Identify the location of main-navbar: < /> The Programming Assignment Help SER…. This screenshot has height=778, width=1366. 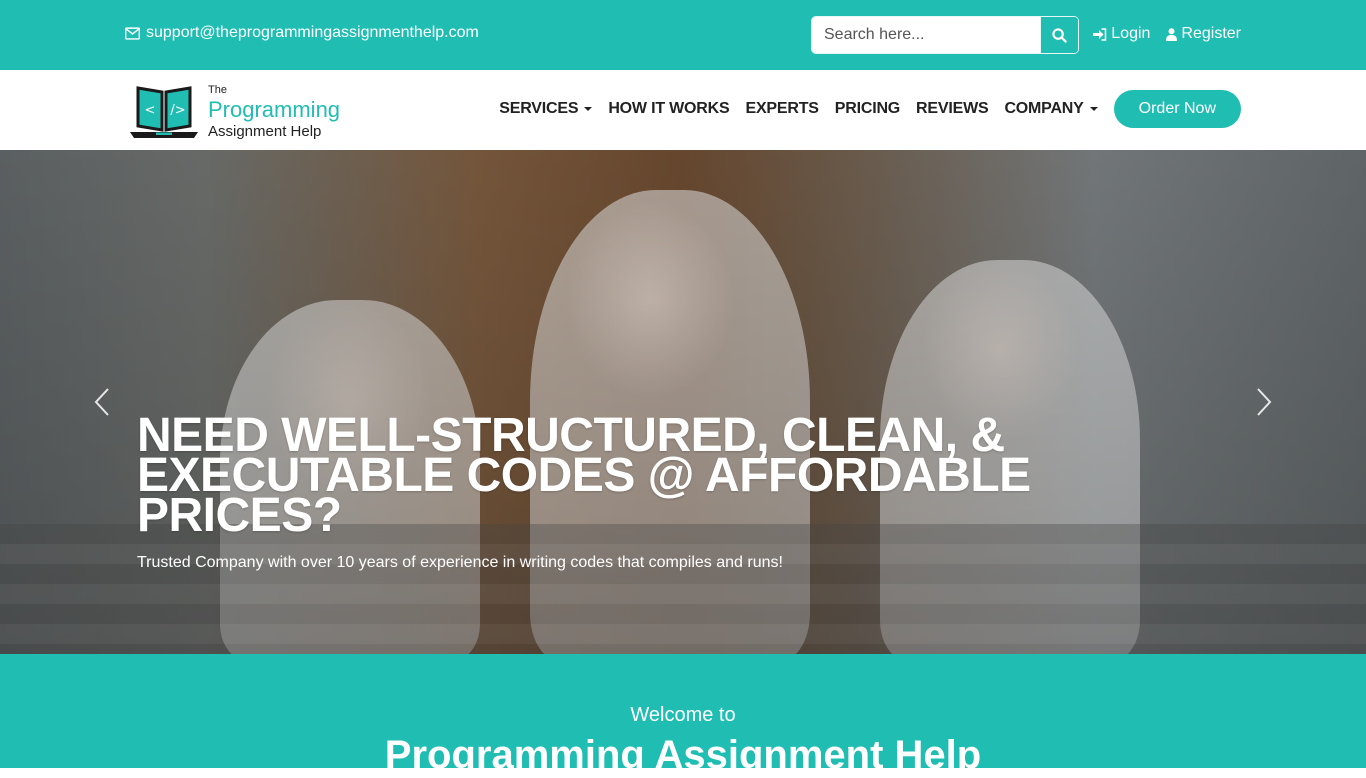
(683, 110).